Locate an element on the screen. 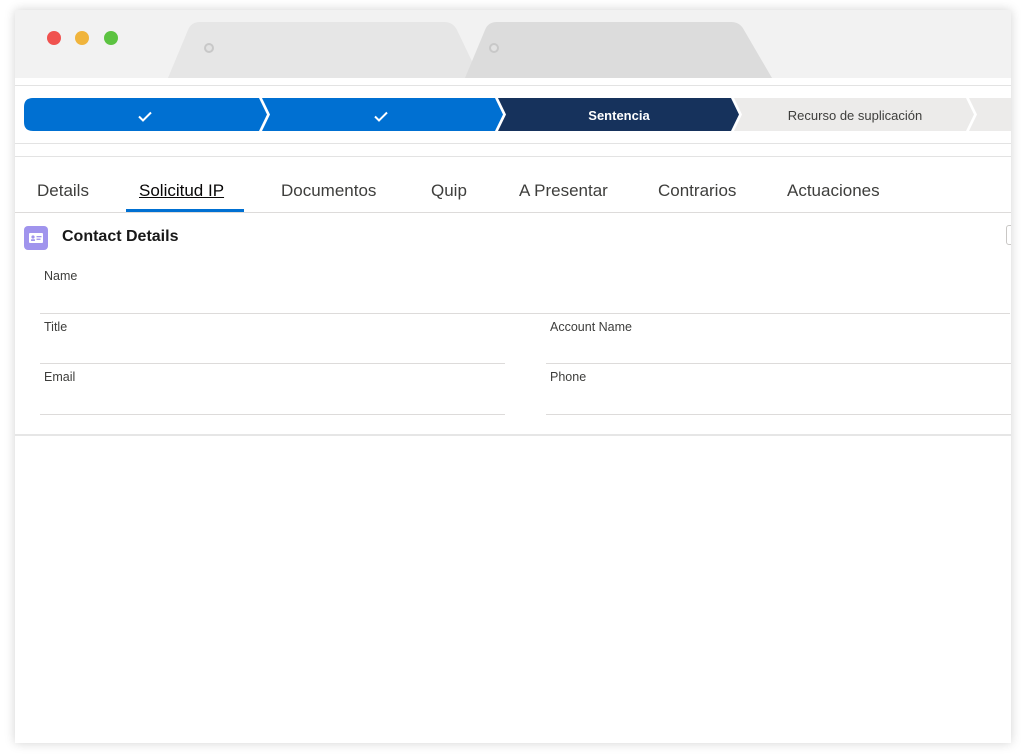  tab-documentos: Documentos is located at coordinates (328, 191).